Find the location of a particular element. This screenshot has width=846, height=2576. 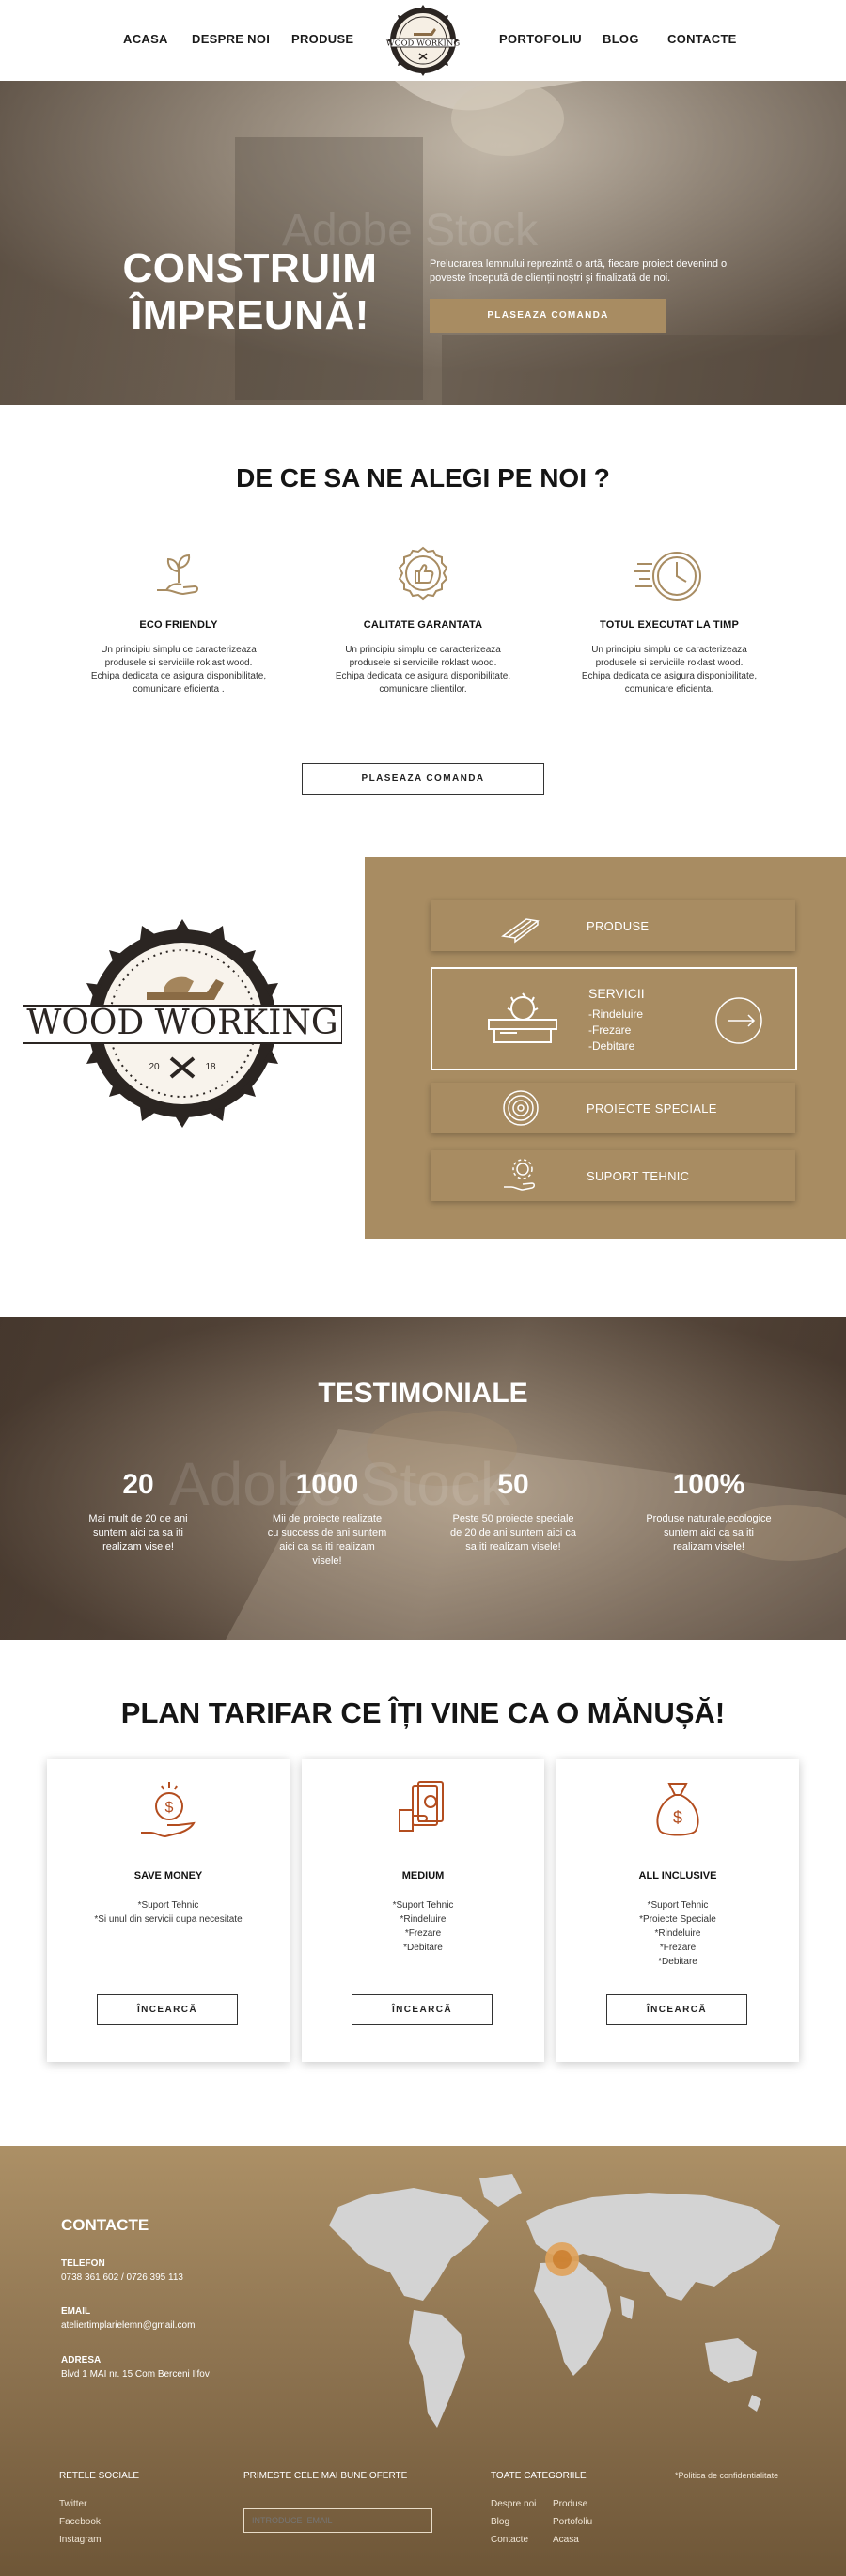

social-twitter-link: Twitter is located at coordinates (72, 2504).